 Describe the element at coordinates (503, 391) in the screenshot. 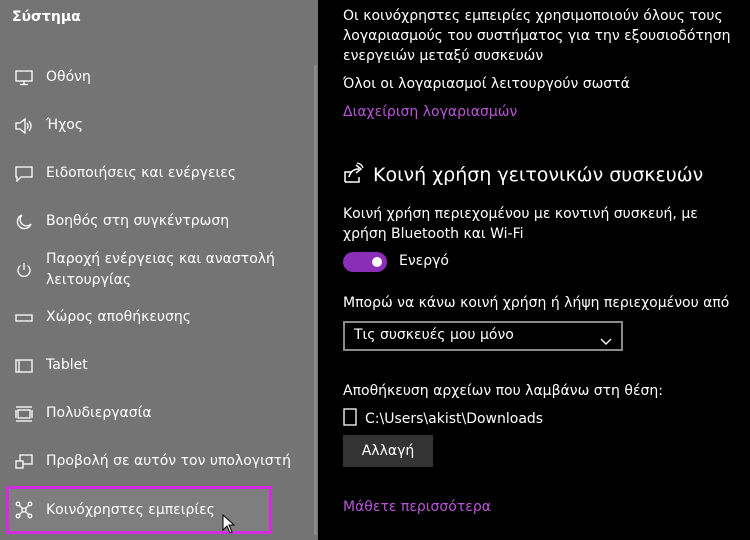

I see `save-location-label: Αποθήκευση αρχείων που λαμβάνω στη θέση:` at that location.